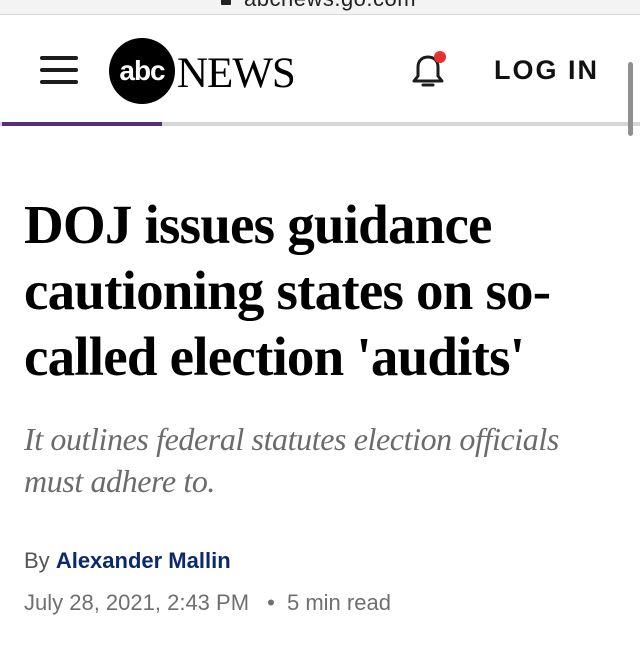 This screenshot has height=649, width=640. I want to click on byline: By Alexander Mallin, so click(127, 561).